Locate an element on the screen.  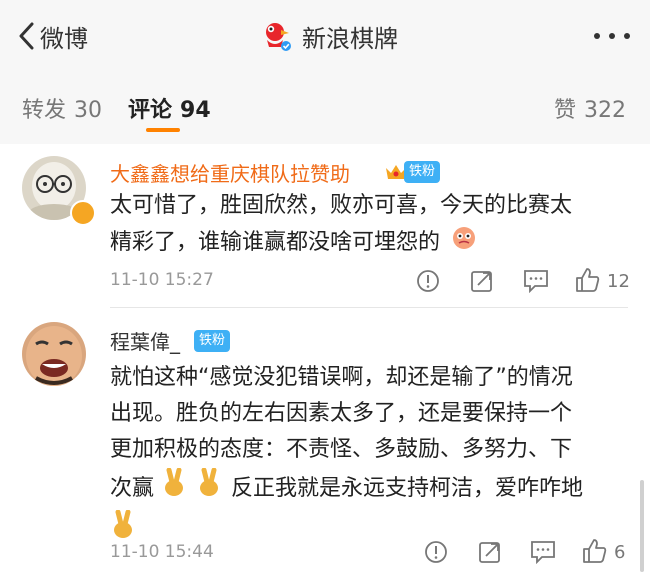
comment-text-line-content: 精彩了，谁输谁赢都没啥可埋怨的 is located at coordinates (275, 242).